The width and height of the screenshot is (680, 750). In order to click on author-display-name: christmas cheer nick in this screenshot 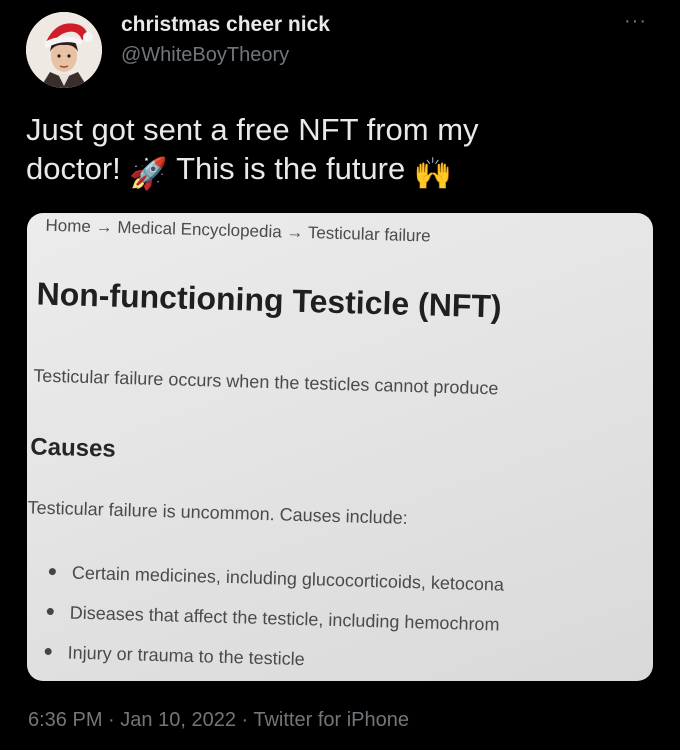, I will do `click(225, 25)`.